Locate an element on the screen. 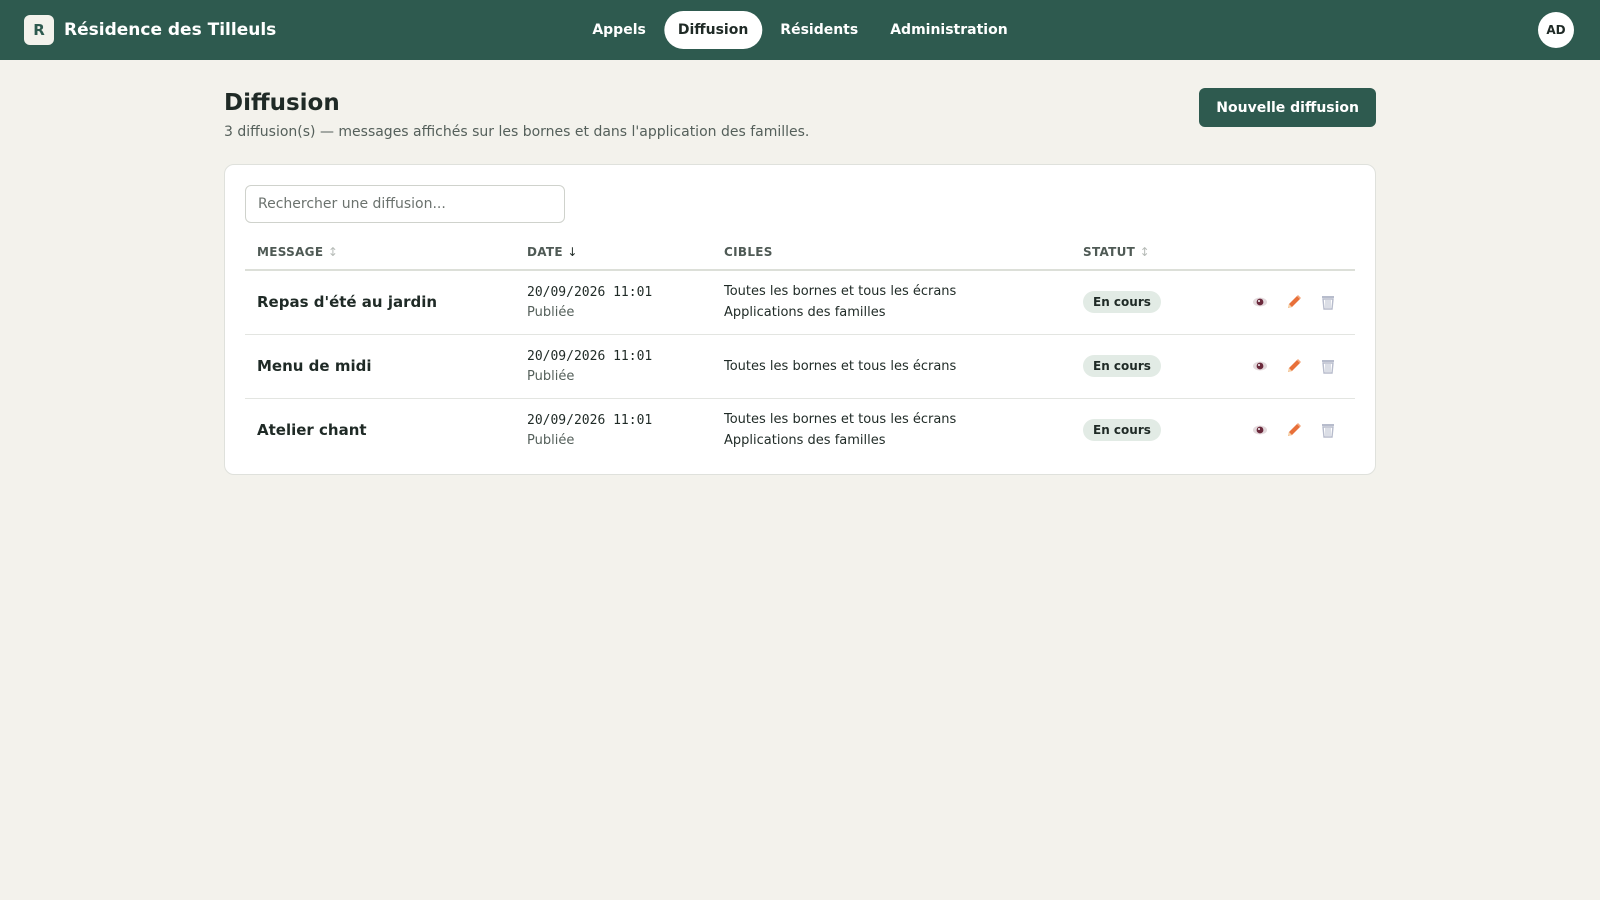  message-title: Atelier chant is located at coordinates (380, 430).